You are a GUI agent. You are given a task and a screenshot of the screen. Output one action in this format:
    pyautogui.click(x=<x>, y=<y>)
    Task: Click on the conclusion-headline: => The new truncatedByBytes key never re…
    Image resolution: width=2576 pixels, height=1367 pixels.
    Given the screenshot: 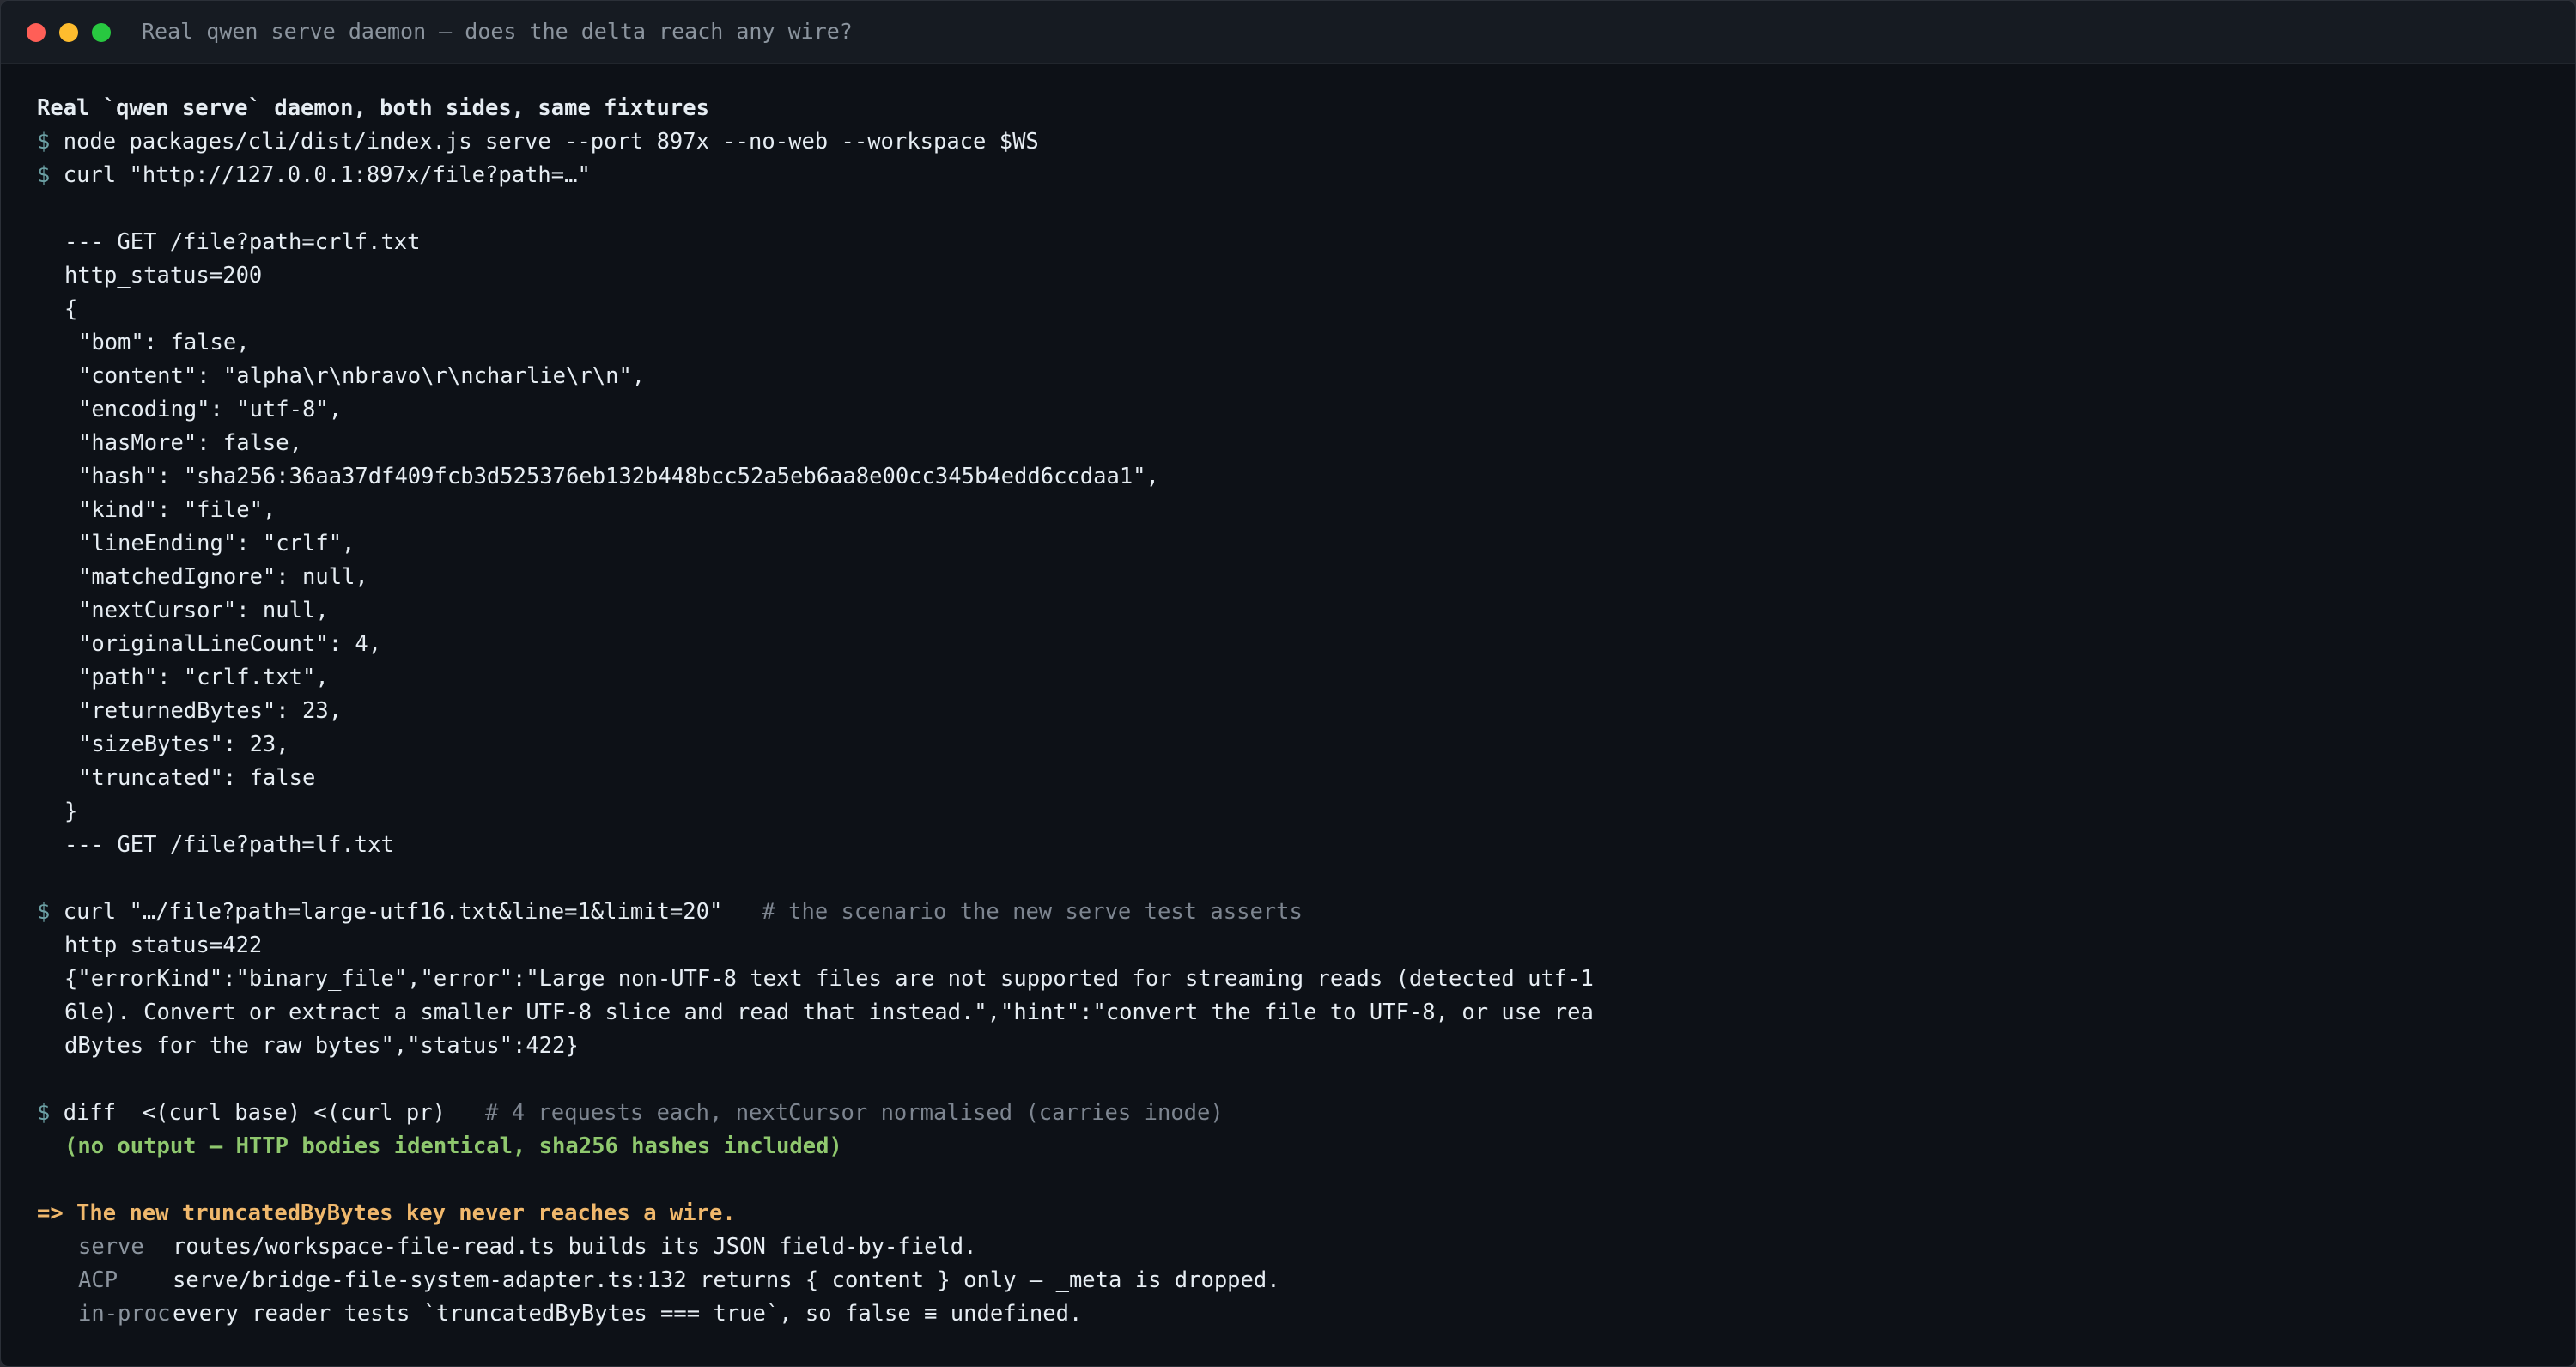 What is the action you would take?
    pyautogui.click(x=387, y=1213)
    